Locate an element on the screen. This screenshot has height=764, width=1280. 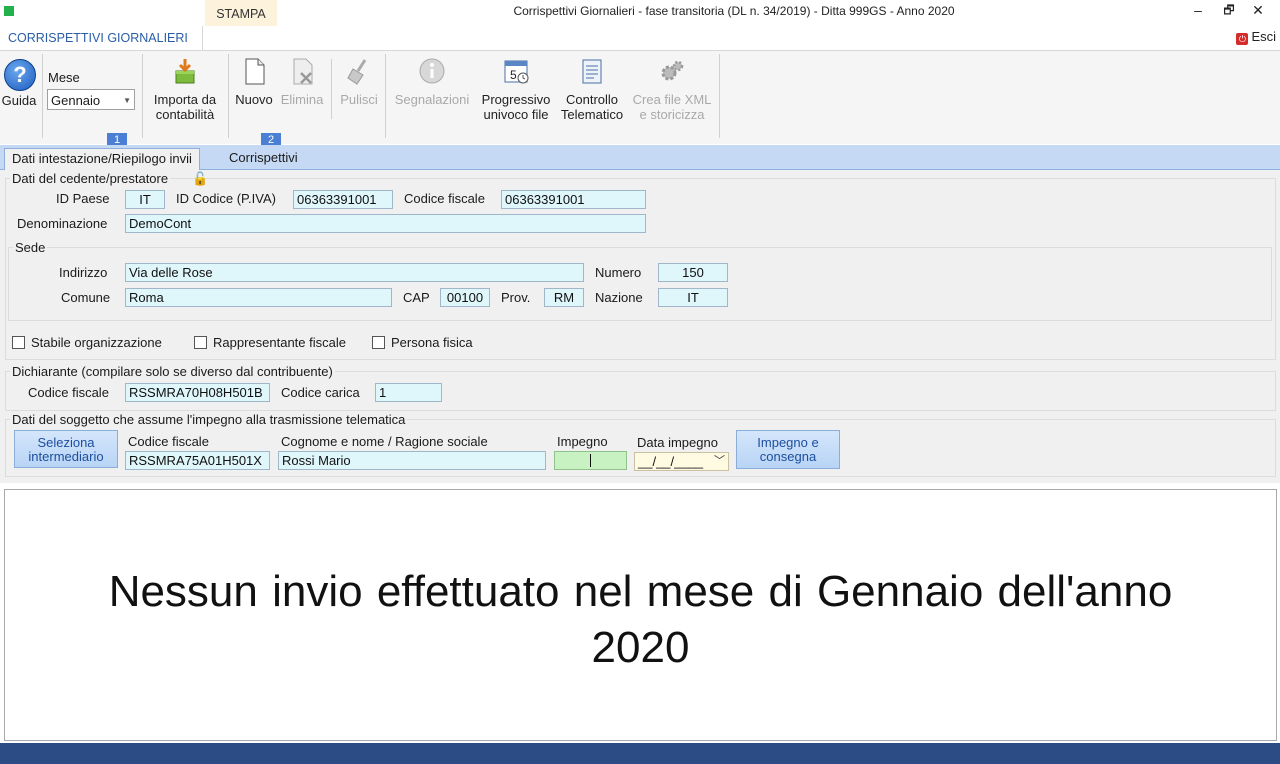
mese-select: Gennaio ▼ is located at coordinates (91, 99).